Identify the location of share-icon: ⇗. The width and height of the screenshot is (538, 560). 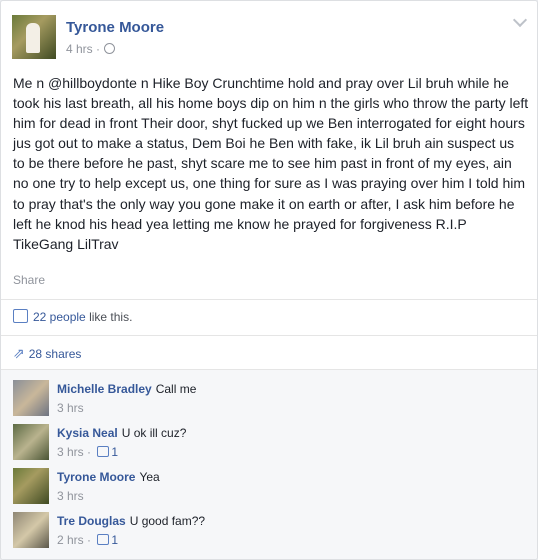
(19, 353).